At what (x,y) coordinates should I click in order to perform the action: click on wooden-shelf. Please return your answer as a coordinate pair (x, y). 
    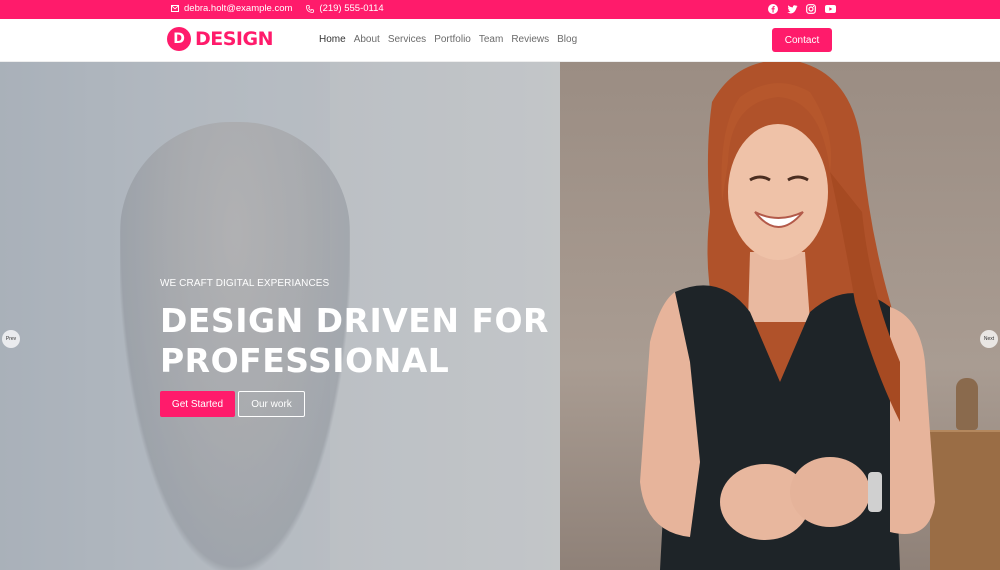
    Looking at the image, I should click on (965, 501).